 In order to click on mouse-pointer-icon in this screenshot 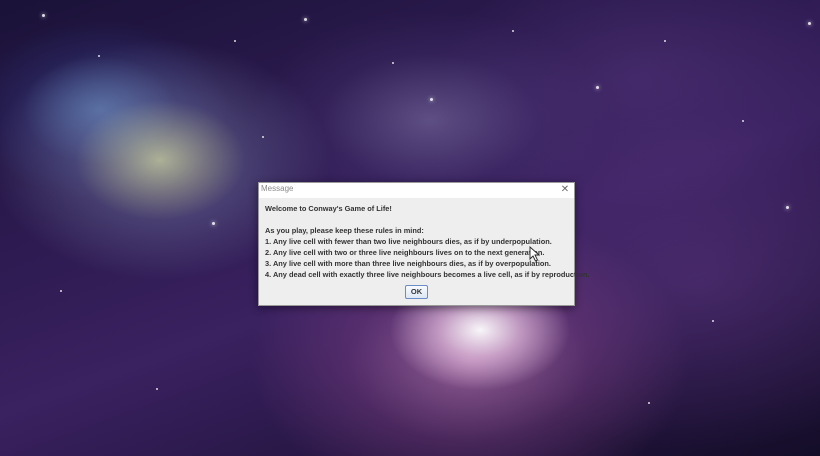, I will do `click(535, 254)`.